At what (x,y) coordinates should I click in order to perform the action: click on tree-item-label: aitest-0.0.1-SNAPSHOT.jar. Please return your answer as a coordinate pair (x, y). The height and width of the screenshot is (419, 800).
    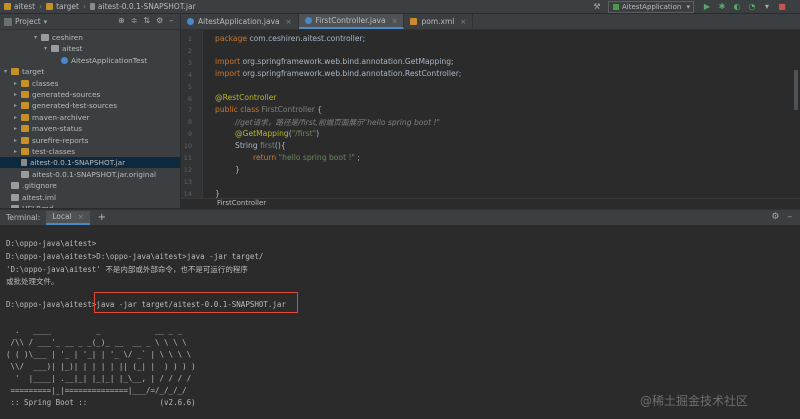
    Looking at the image, I should click on (78, 163).